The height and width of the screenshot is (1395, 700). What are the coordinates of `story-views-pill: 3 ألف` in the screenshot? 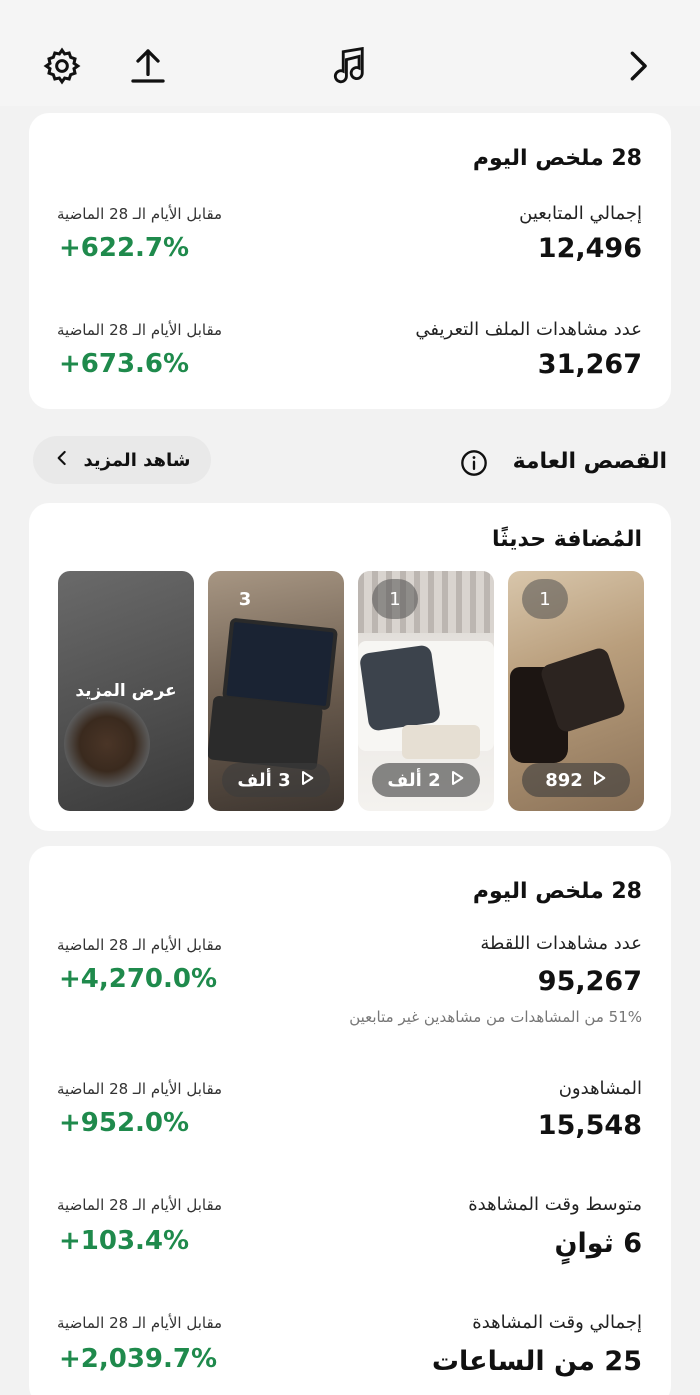 It's located at (276, 780).